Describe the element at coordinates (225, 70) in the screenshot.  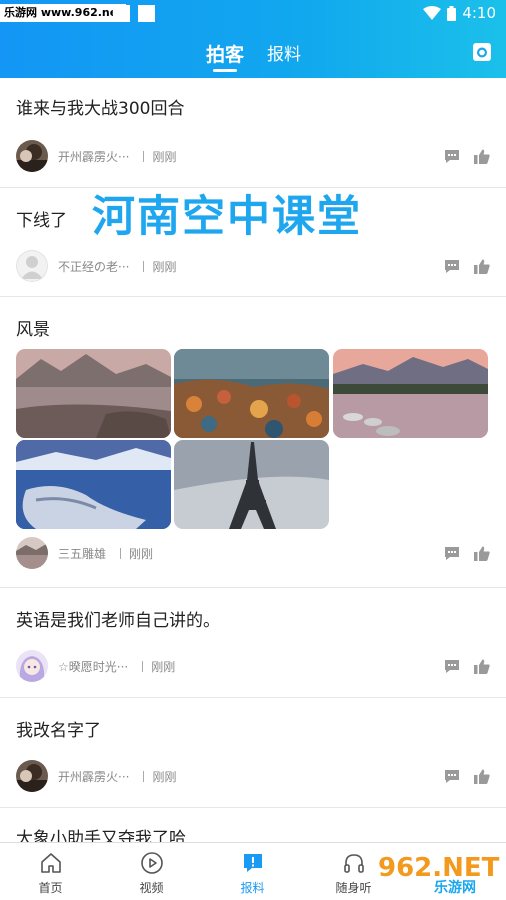
I see `tab-indicator` at that location.